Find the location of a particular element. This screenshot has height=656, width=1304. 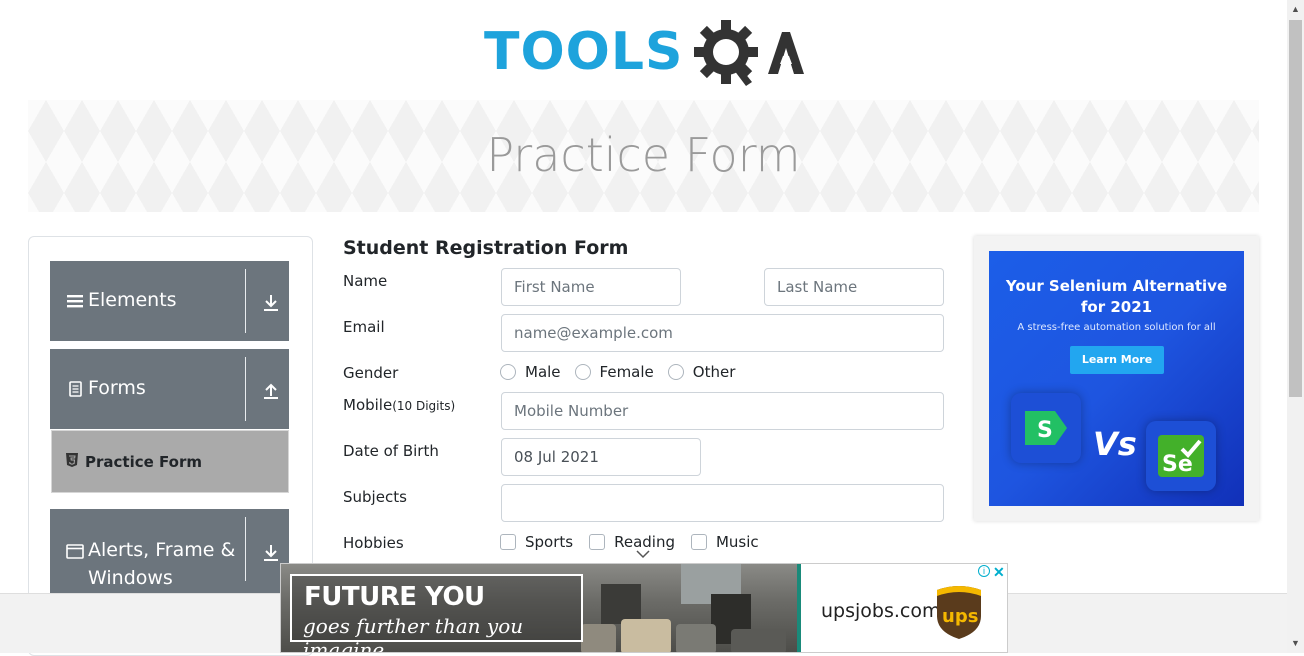

sidebar-group-alerts: Alerts, Frame & Windows is located at coordinates (169, 551).